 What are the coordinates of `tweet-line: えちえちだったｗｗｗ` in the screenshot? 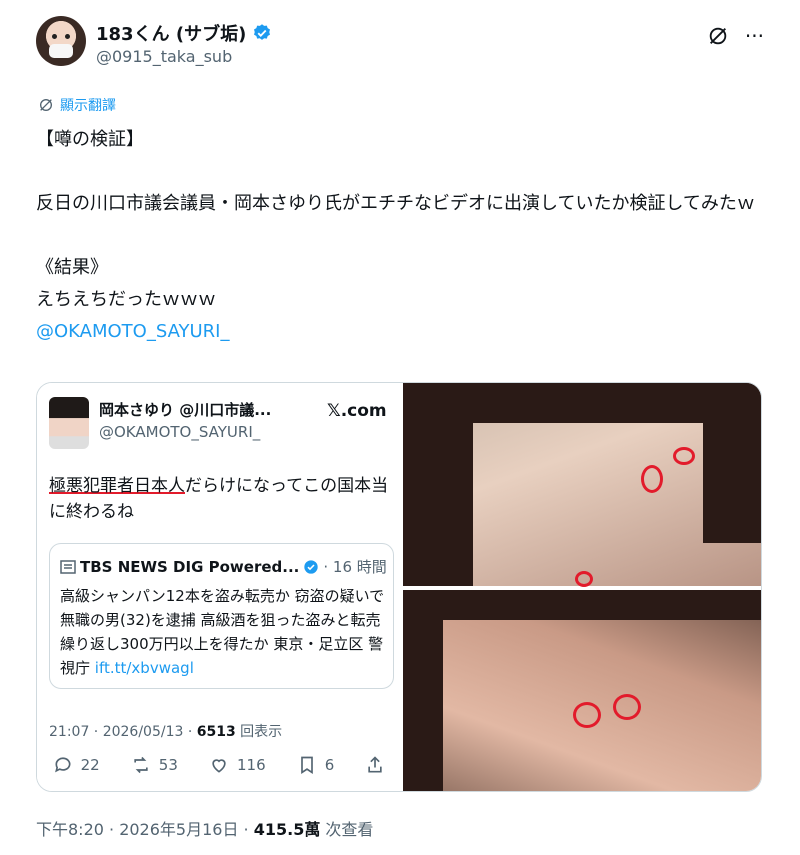 It's located at (126, 299).